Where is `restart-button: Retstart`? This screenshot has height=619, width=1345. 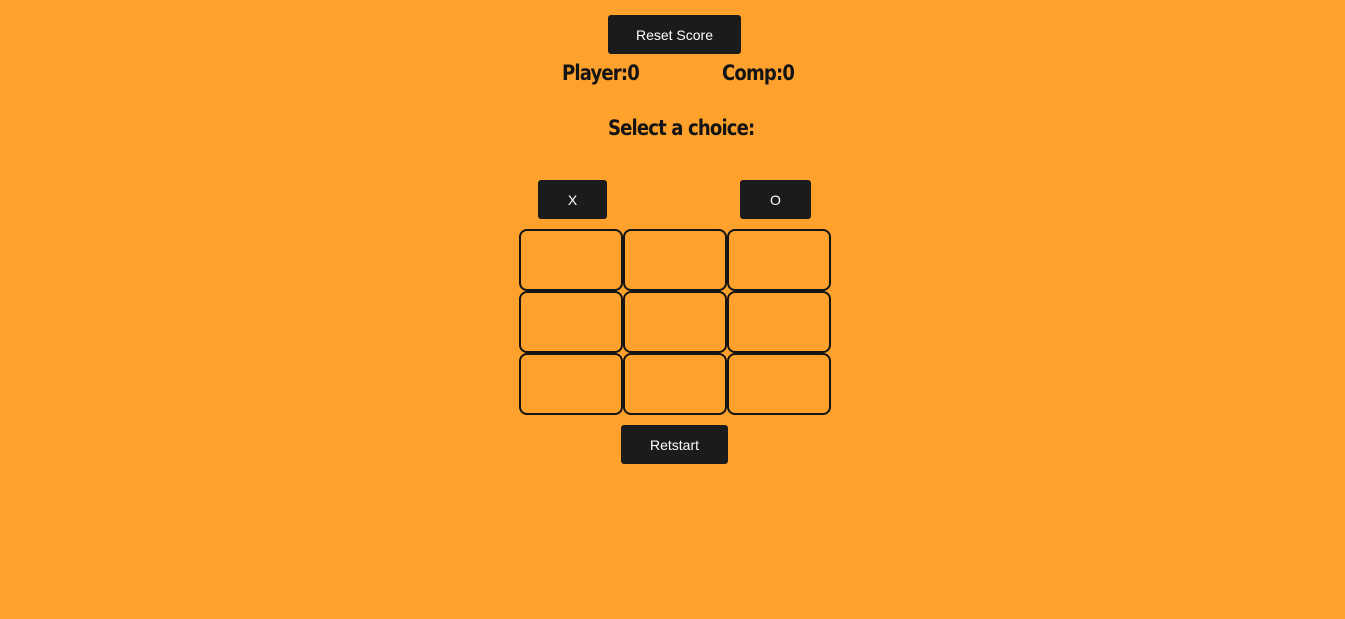
restart-button: Retstart is located at coordinates (674, 444).